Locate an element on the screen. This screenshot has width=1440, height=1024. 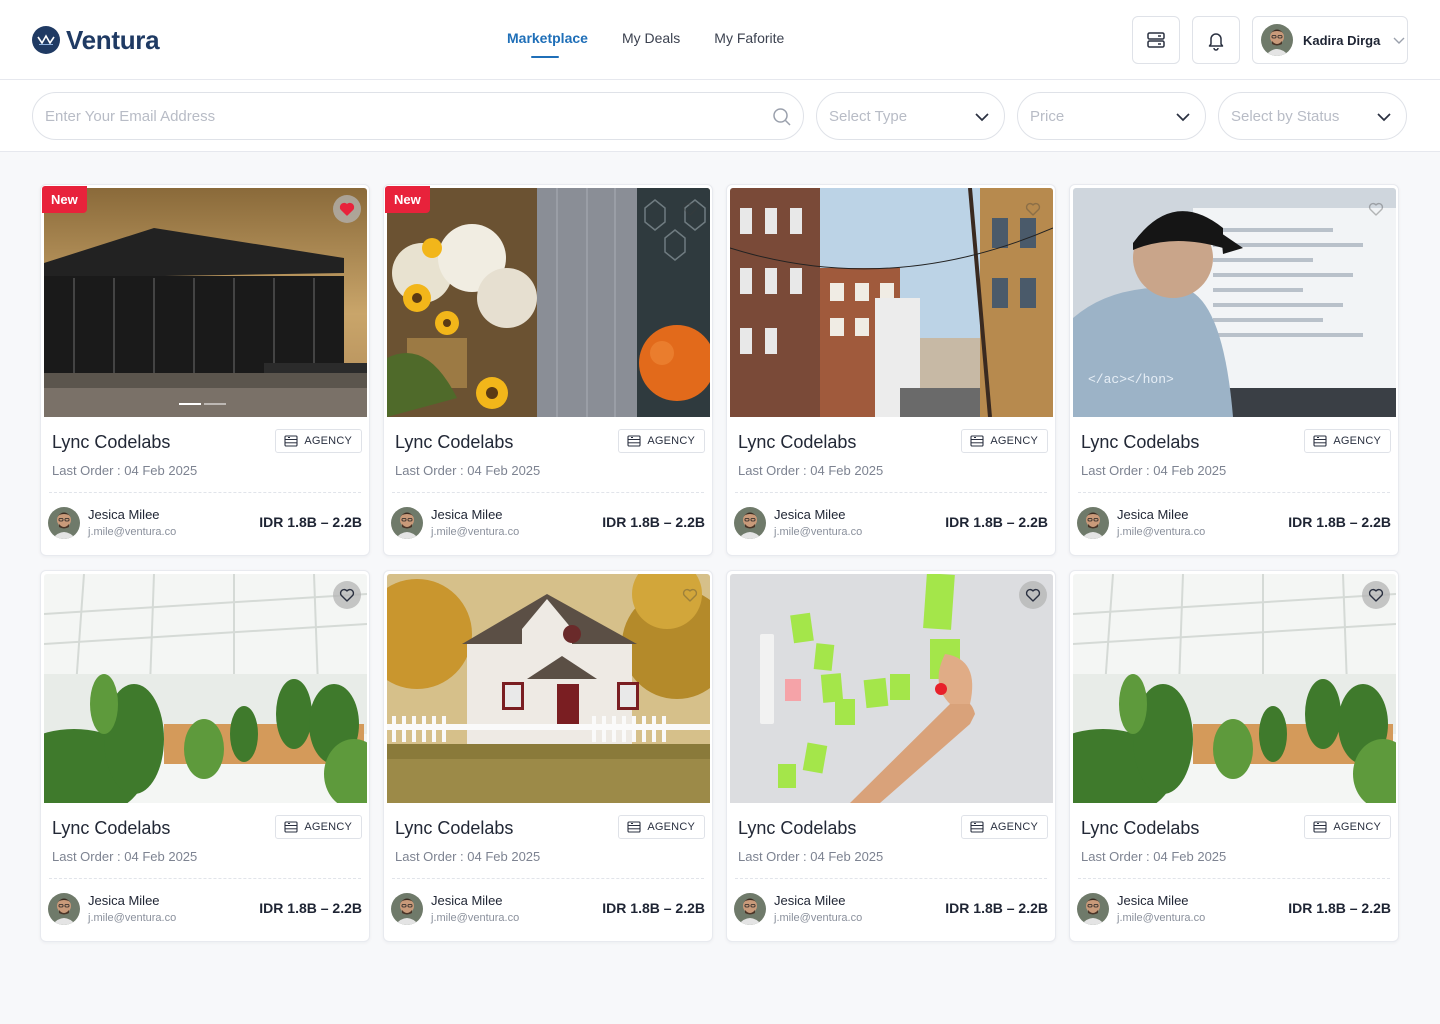
type-select: Select Type is located at coordinates (910, 116).